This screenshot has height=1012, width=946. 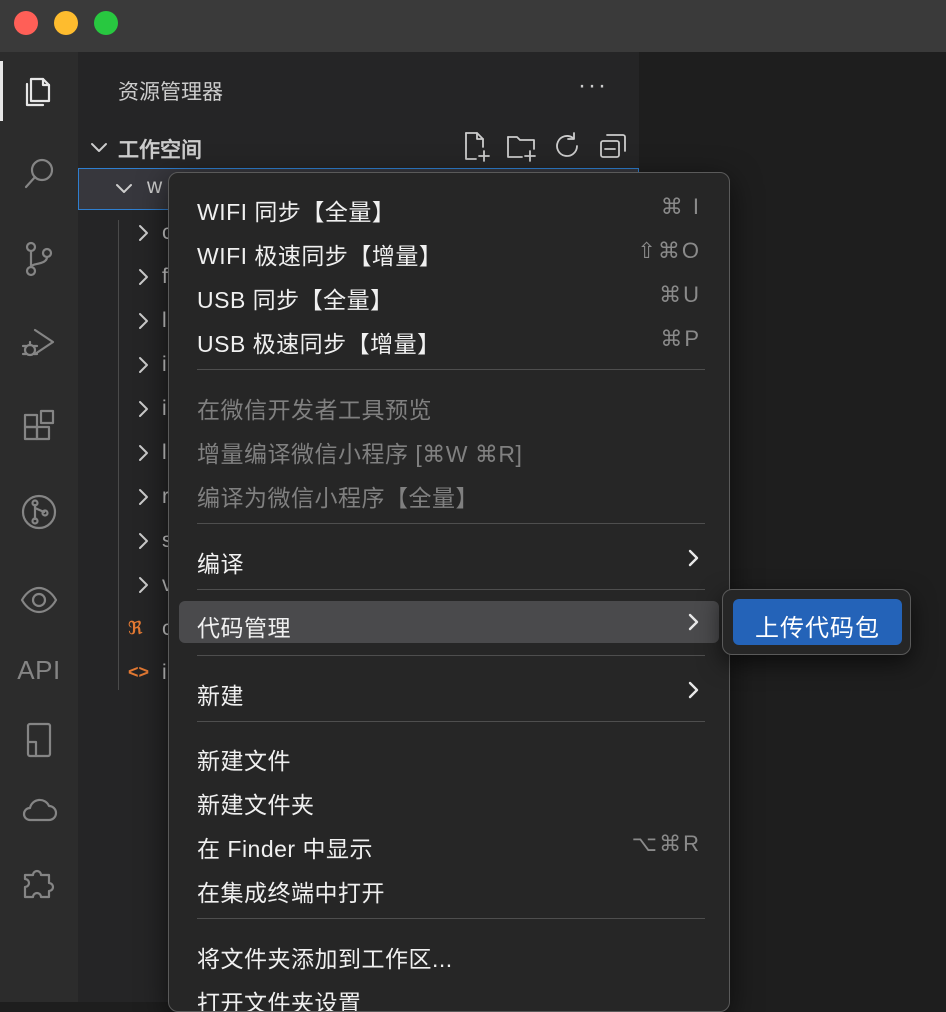 I want to click on menu-item-wifi-sync-full: WIFI 同步【全量】 ⌘ I, so click(x=449, y=206).